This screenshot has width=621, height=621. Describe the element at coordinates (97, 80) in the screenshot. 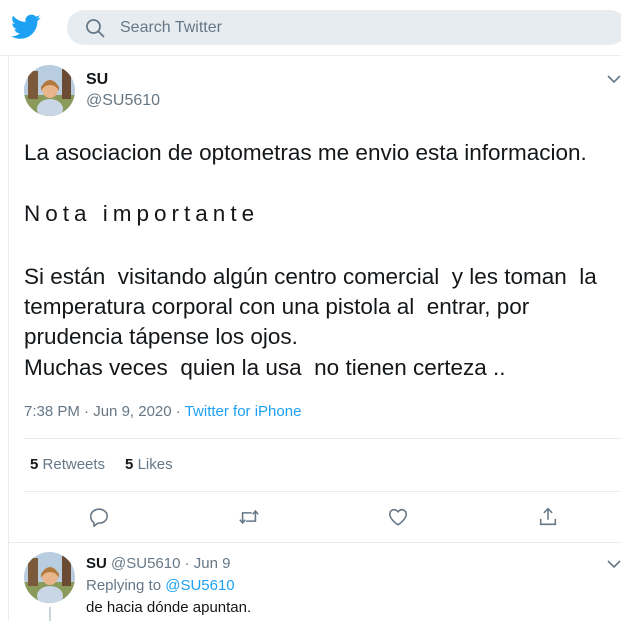

I see `author-name: SU` at that location.